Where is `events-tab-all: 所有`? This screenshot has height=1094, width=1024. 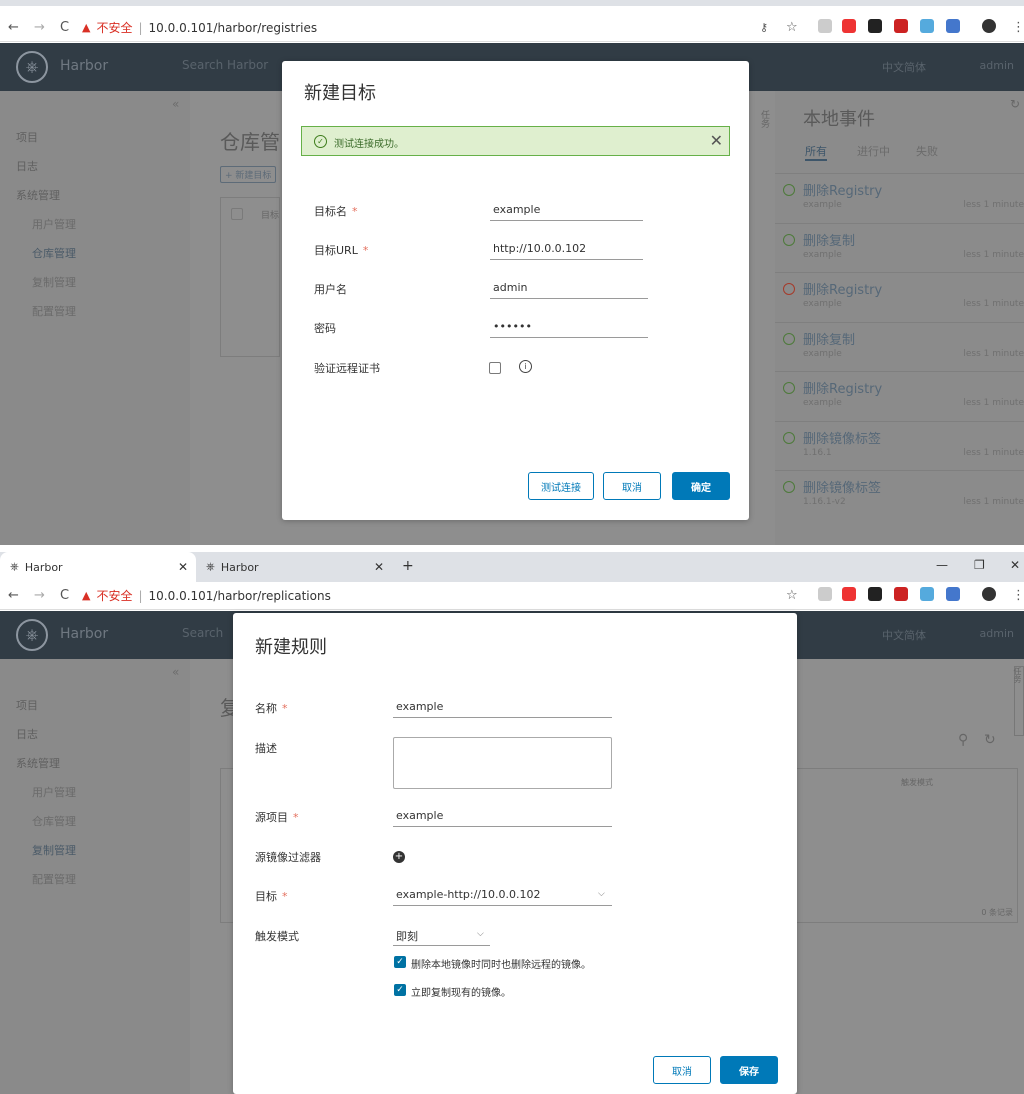 events-tab-all: 所有 is located at coordinates (816, 152).